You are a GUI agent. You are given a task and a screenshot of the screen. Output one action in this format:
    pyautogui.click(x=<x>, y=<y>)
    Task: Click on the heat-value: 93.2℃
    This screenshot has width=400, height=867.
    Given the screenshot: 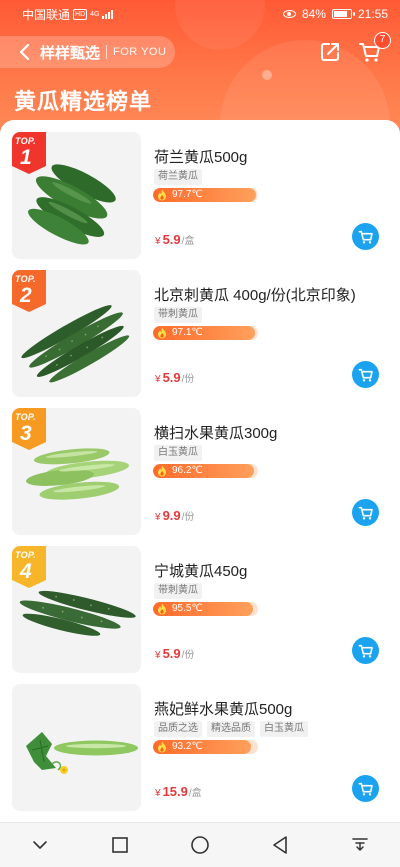 What is the action you would take?
    pyautogui.click(x=187, y=746)
    